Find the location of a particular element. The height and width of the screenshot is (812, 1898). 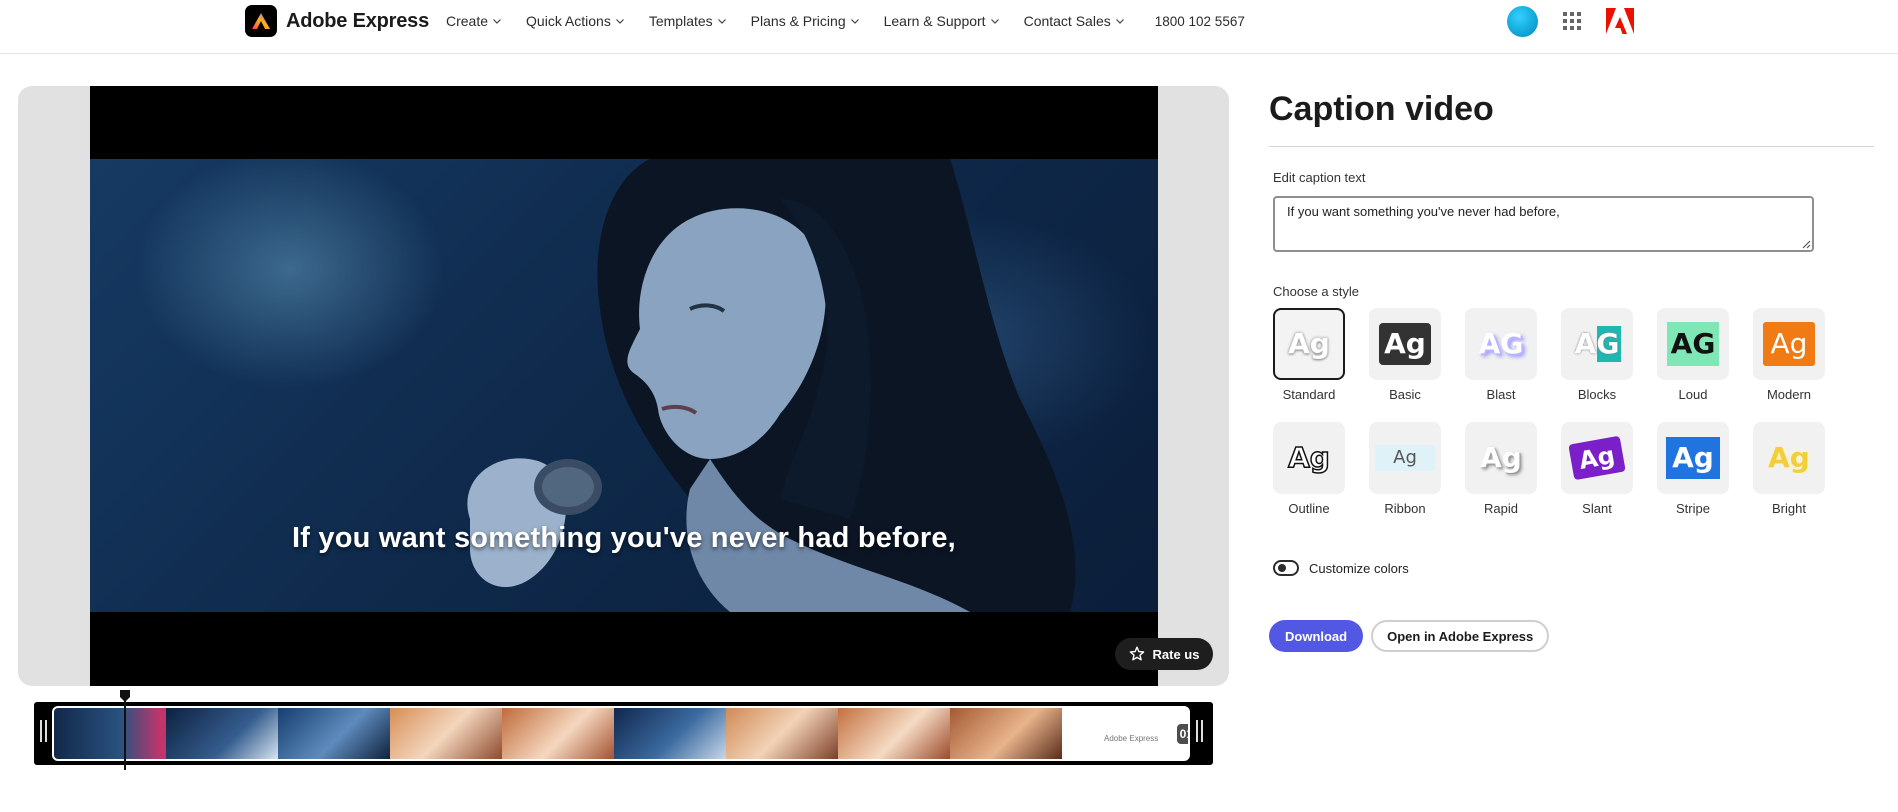

style-standard: Ag Standard is located at coordinates (1309, 355).